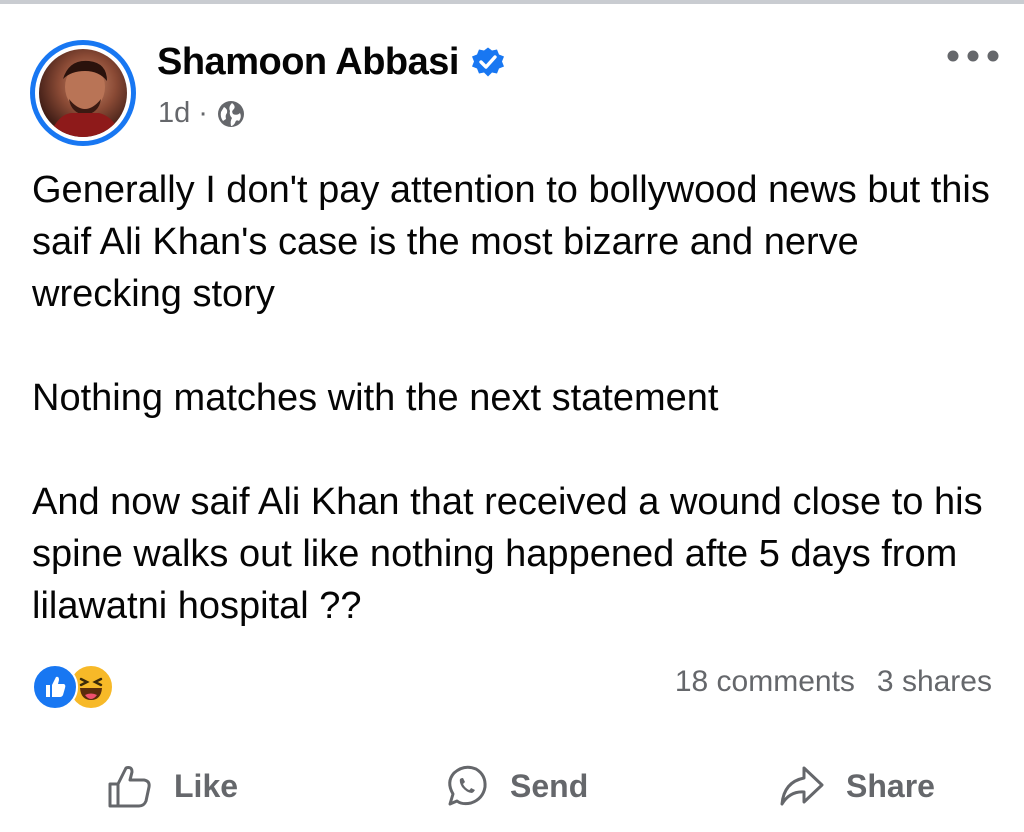 The height and width of the screenshot is (832, 1024). Describe the element at coordinates (308, 62) in the screenshot. I see `author-name: Shamoon Abbasi` at that location.